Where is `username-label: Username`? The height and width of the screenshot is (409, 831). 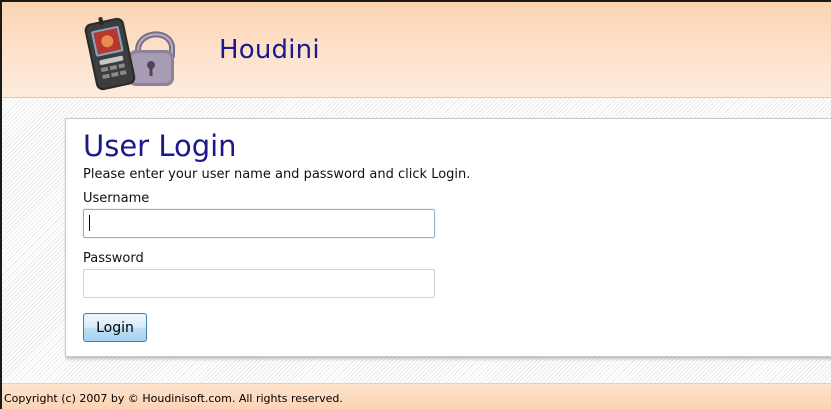 username-label: Username is located at coordinates (116, 198).